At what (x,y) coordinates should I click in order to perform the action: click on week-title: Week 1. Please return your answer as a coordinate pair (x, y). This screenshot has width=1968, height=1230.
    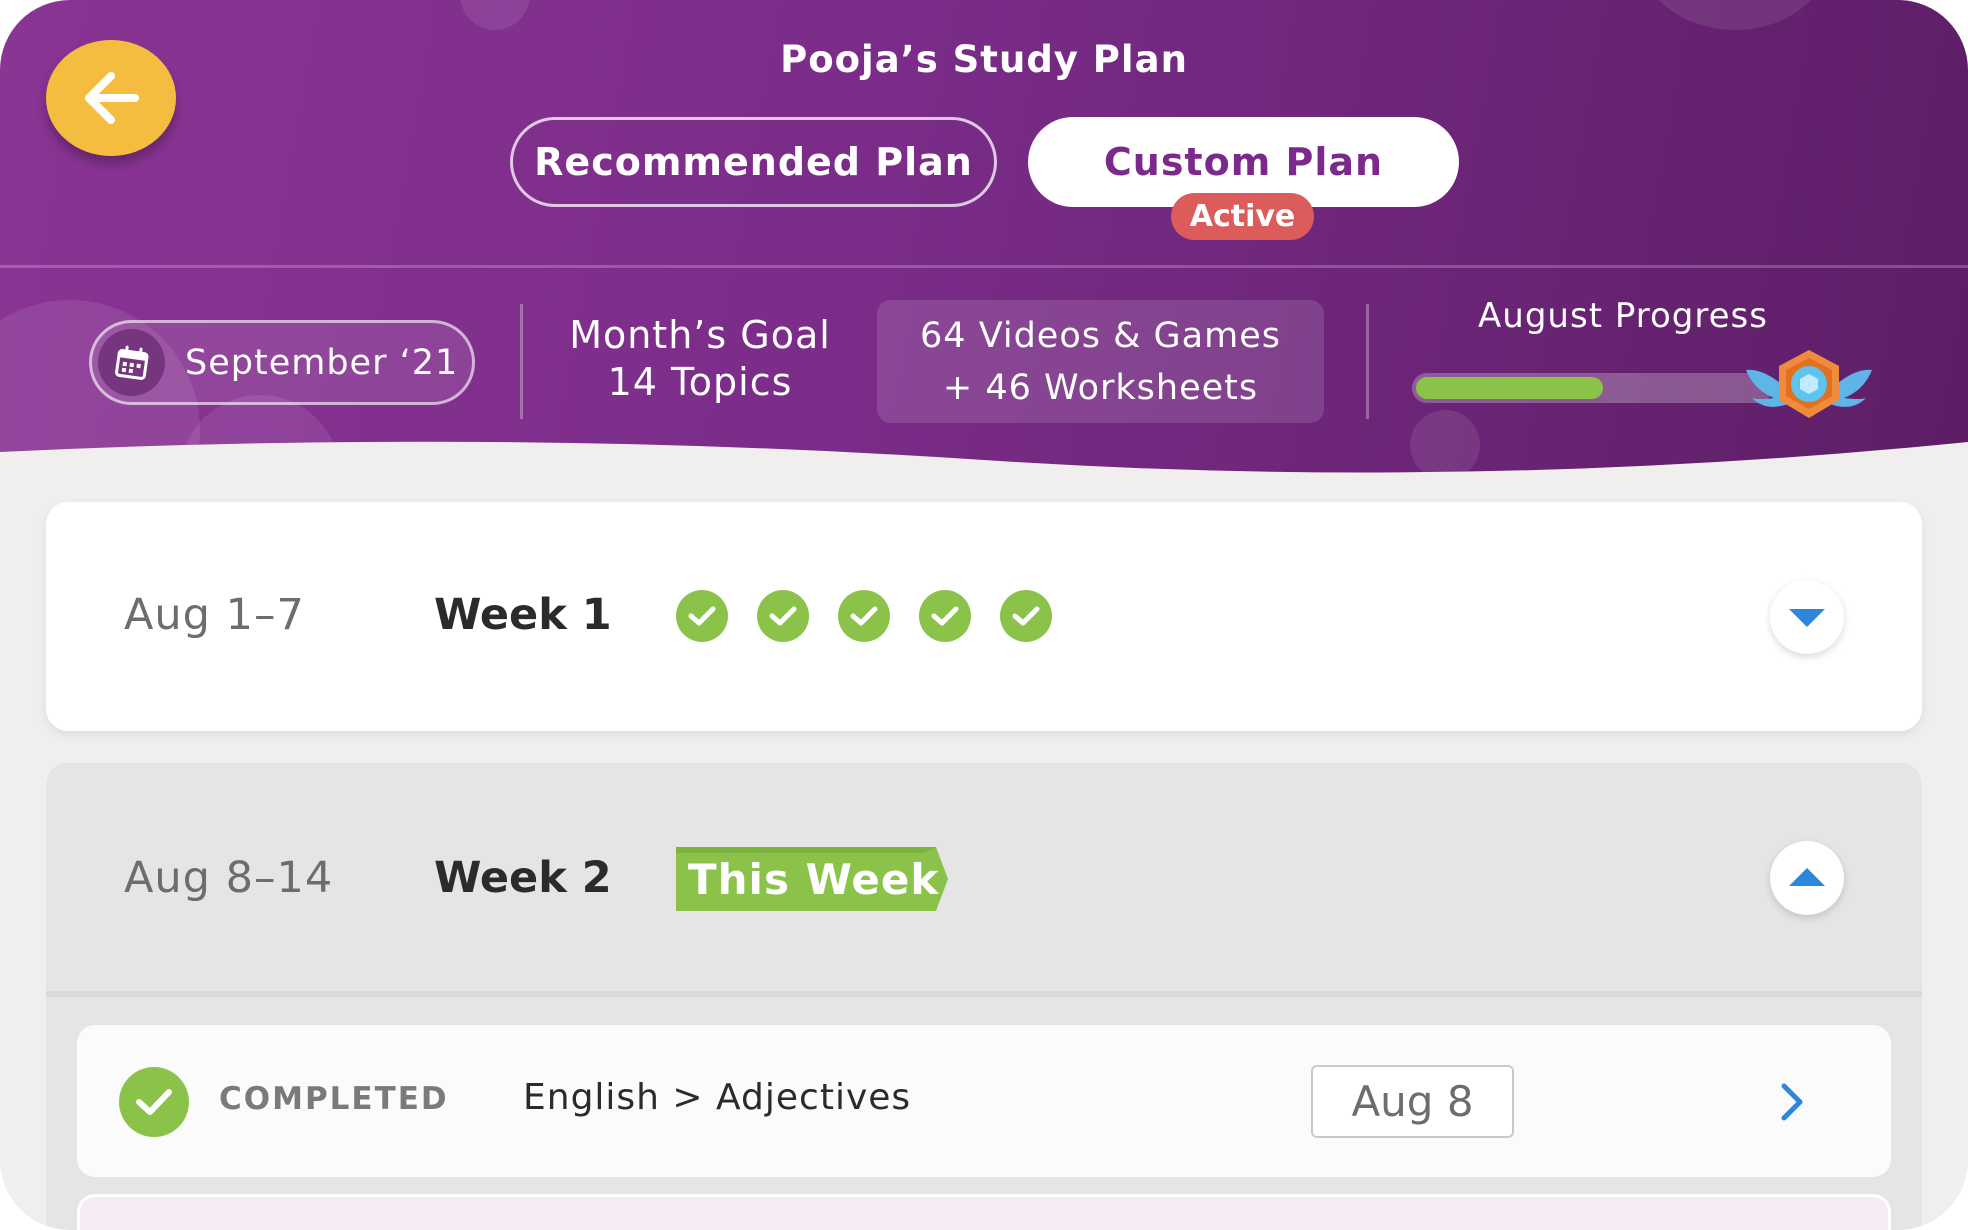
    Looking at the image, I should click on (523, 615).